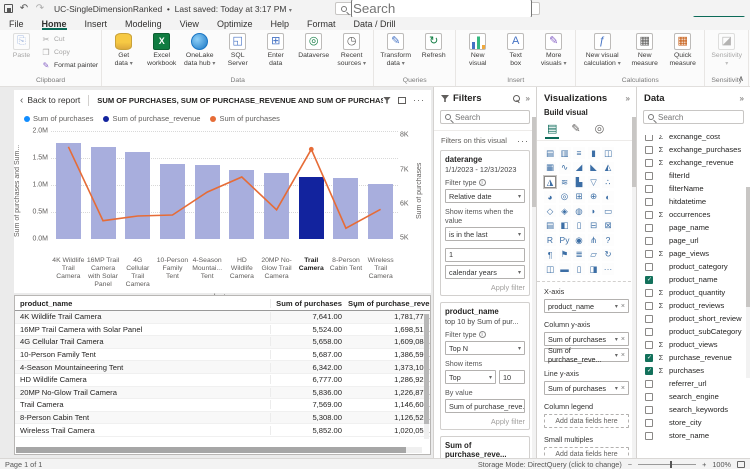  What do you see at coordinates (550, 211) in the screenshot?
I see `visual-type-icon: ◇` at bounding box center [550, 211].